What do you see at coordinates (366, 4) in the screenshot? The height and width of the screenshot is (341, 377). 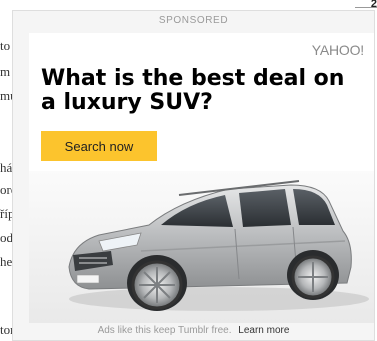 I see `corner-counter: 2` at bounding box center [366, 4].